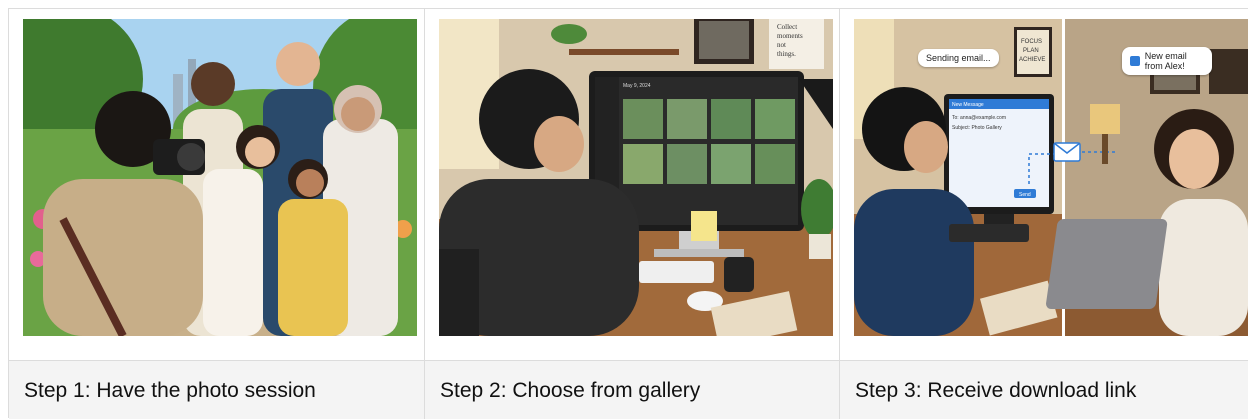  I want to click on step-3-caption-cell: Step 3: Receive download link, so click(1044, 390).